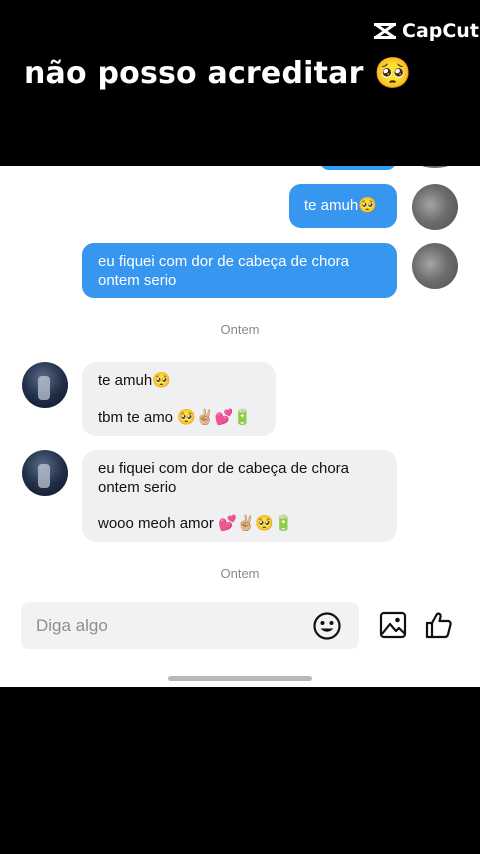 The image size is (480, 854). Describe the element at coordinates (385, 31) in the screenshot. I see `capcut-logo-icon` at that location.